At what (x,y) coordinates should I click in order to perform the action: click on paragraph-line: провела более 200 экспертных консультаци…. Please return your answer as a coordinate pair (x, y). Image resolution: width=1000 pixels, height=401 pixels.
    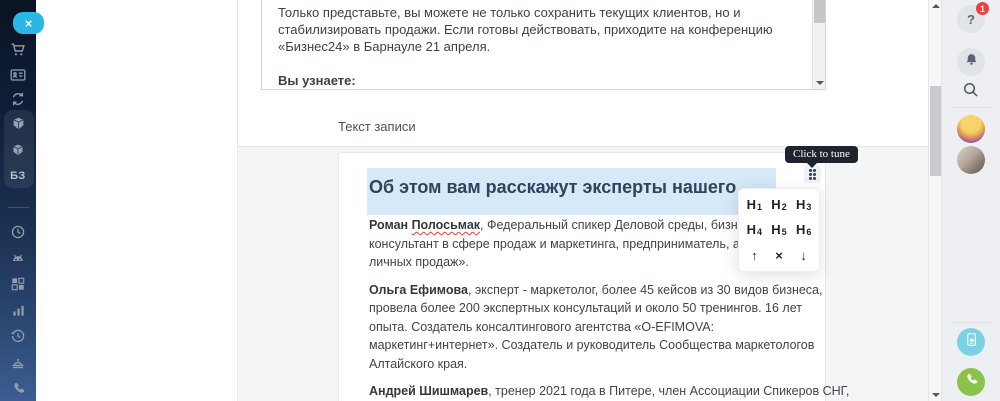
    Looking at the image, I should click on (585, 308).